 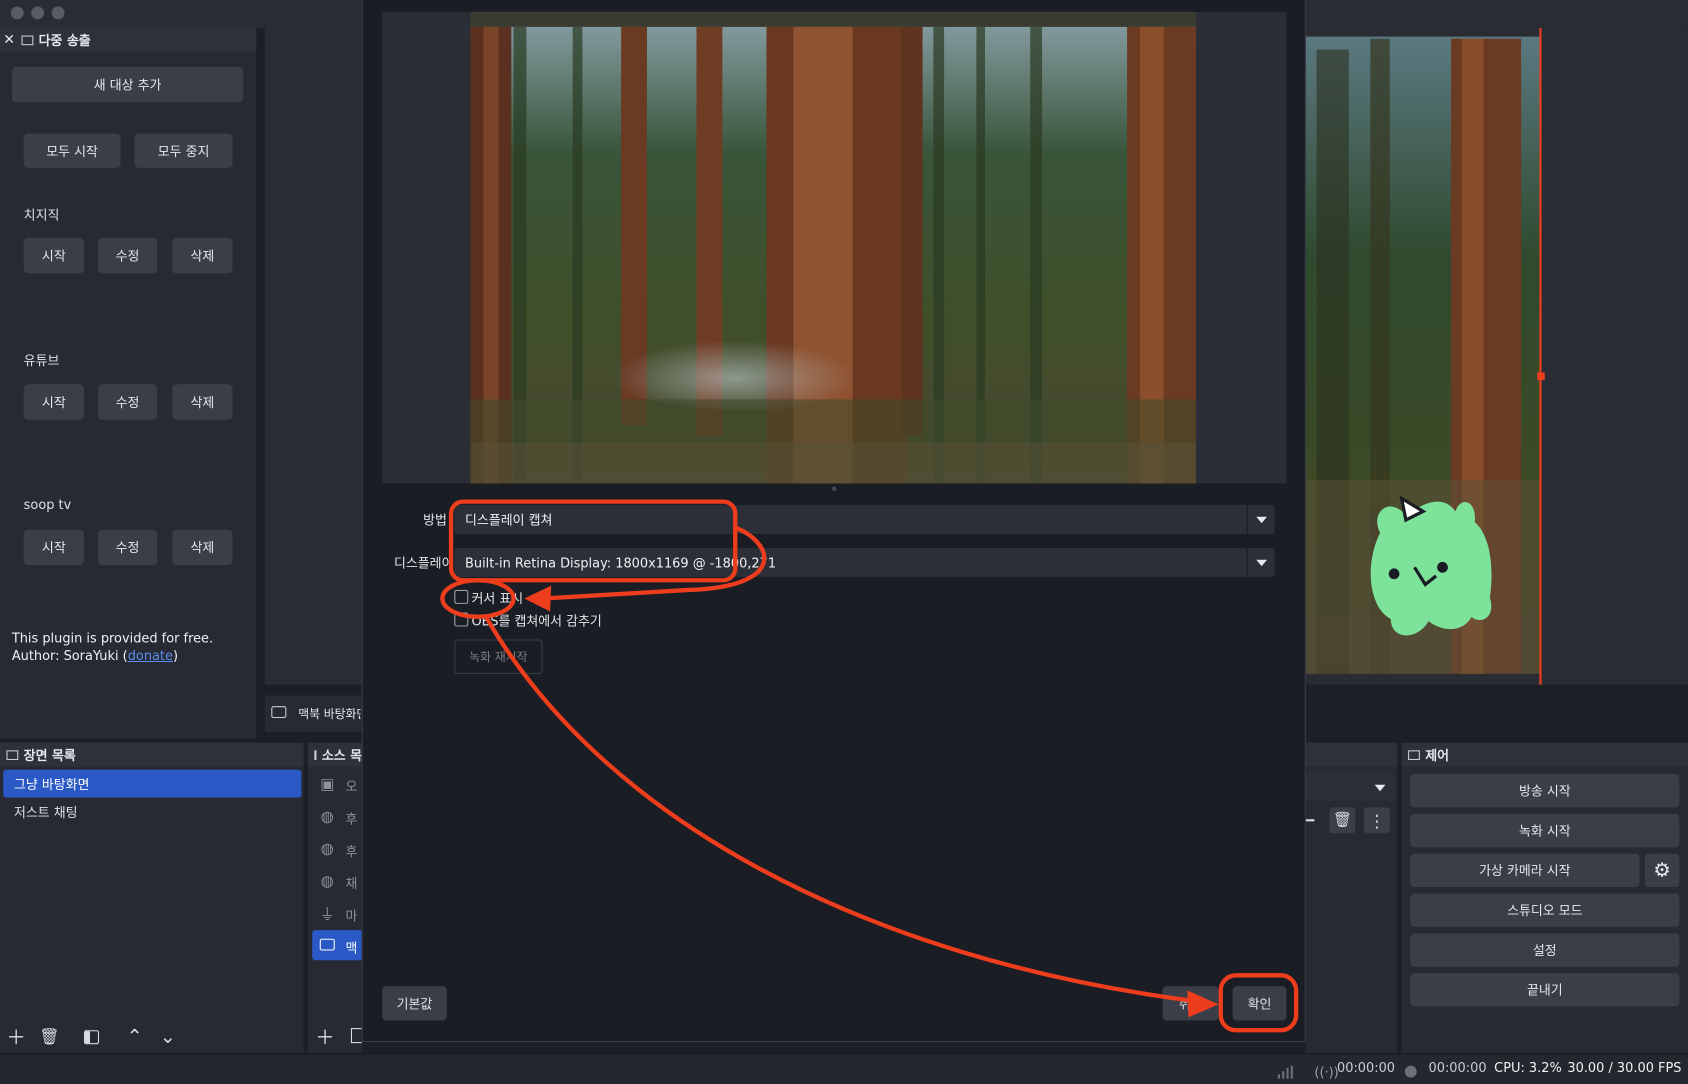 What do you see at coordinates (92, 1037) in the screenshot?
I see `scene-filters-icon` at bounding box center [92, 1037].